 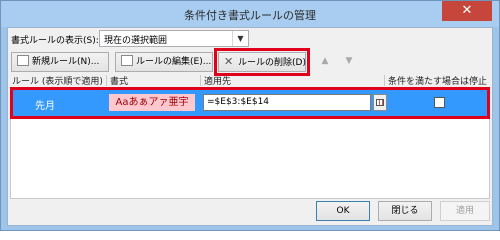 What do you see at coordinates (437, 80) in the screenshot?
I see `column-stop-if-true: 条件を満たす場合は停止` at bounding box center [437, 80].